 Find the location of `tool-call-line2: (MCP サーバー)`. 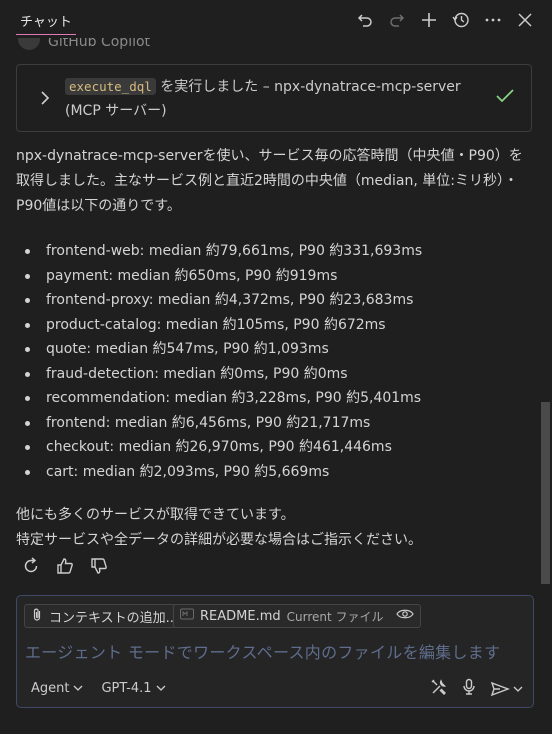

tool-call-line2: (MCP サーバー) is located at coordinates (116, 111).